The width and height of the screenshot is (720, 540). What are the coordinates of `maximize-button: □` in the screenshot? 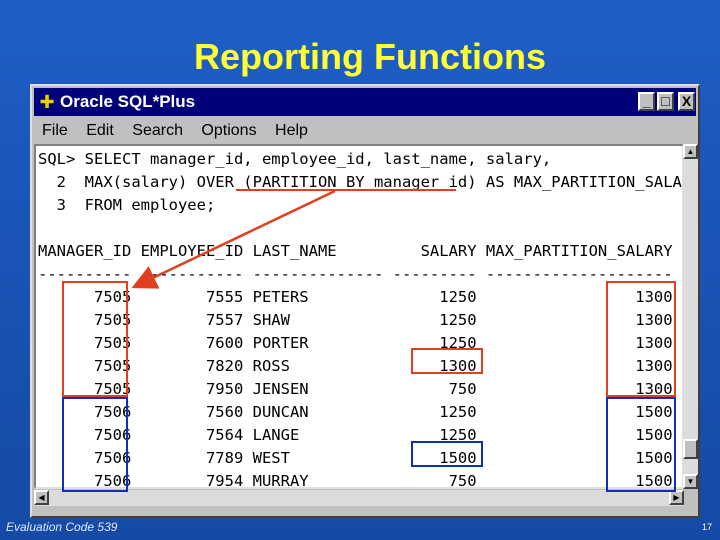 It's located at (665, 101).